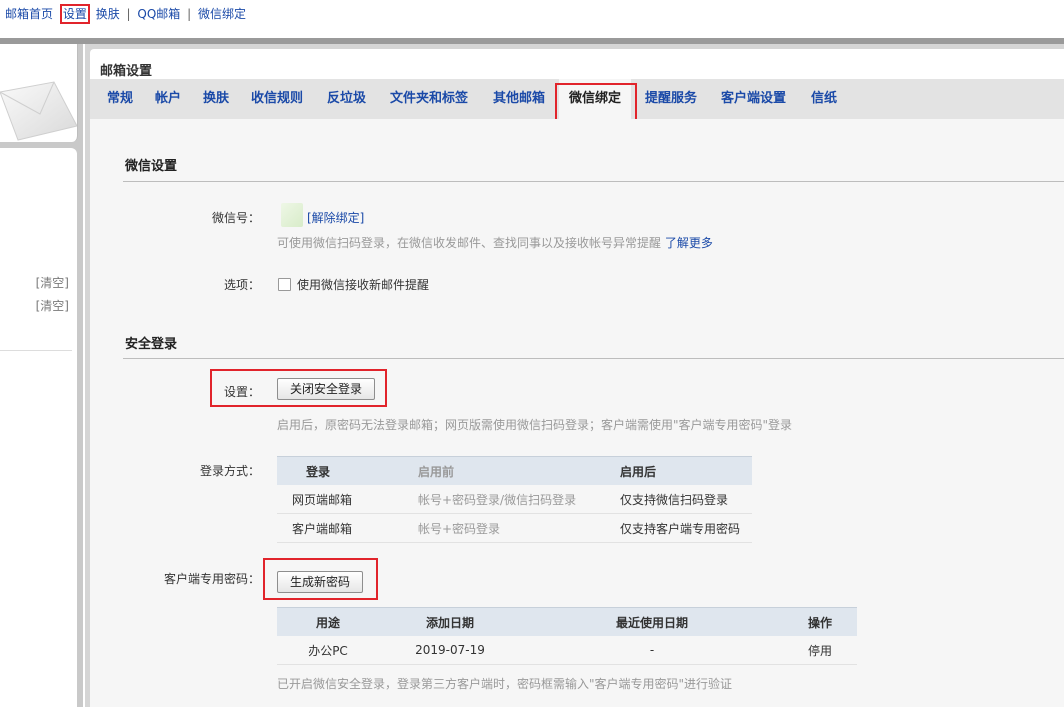  Describe the element at coordinates (235, 218) in the screenshot. I see `wechat-account-label: 微信号：` at that location.